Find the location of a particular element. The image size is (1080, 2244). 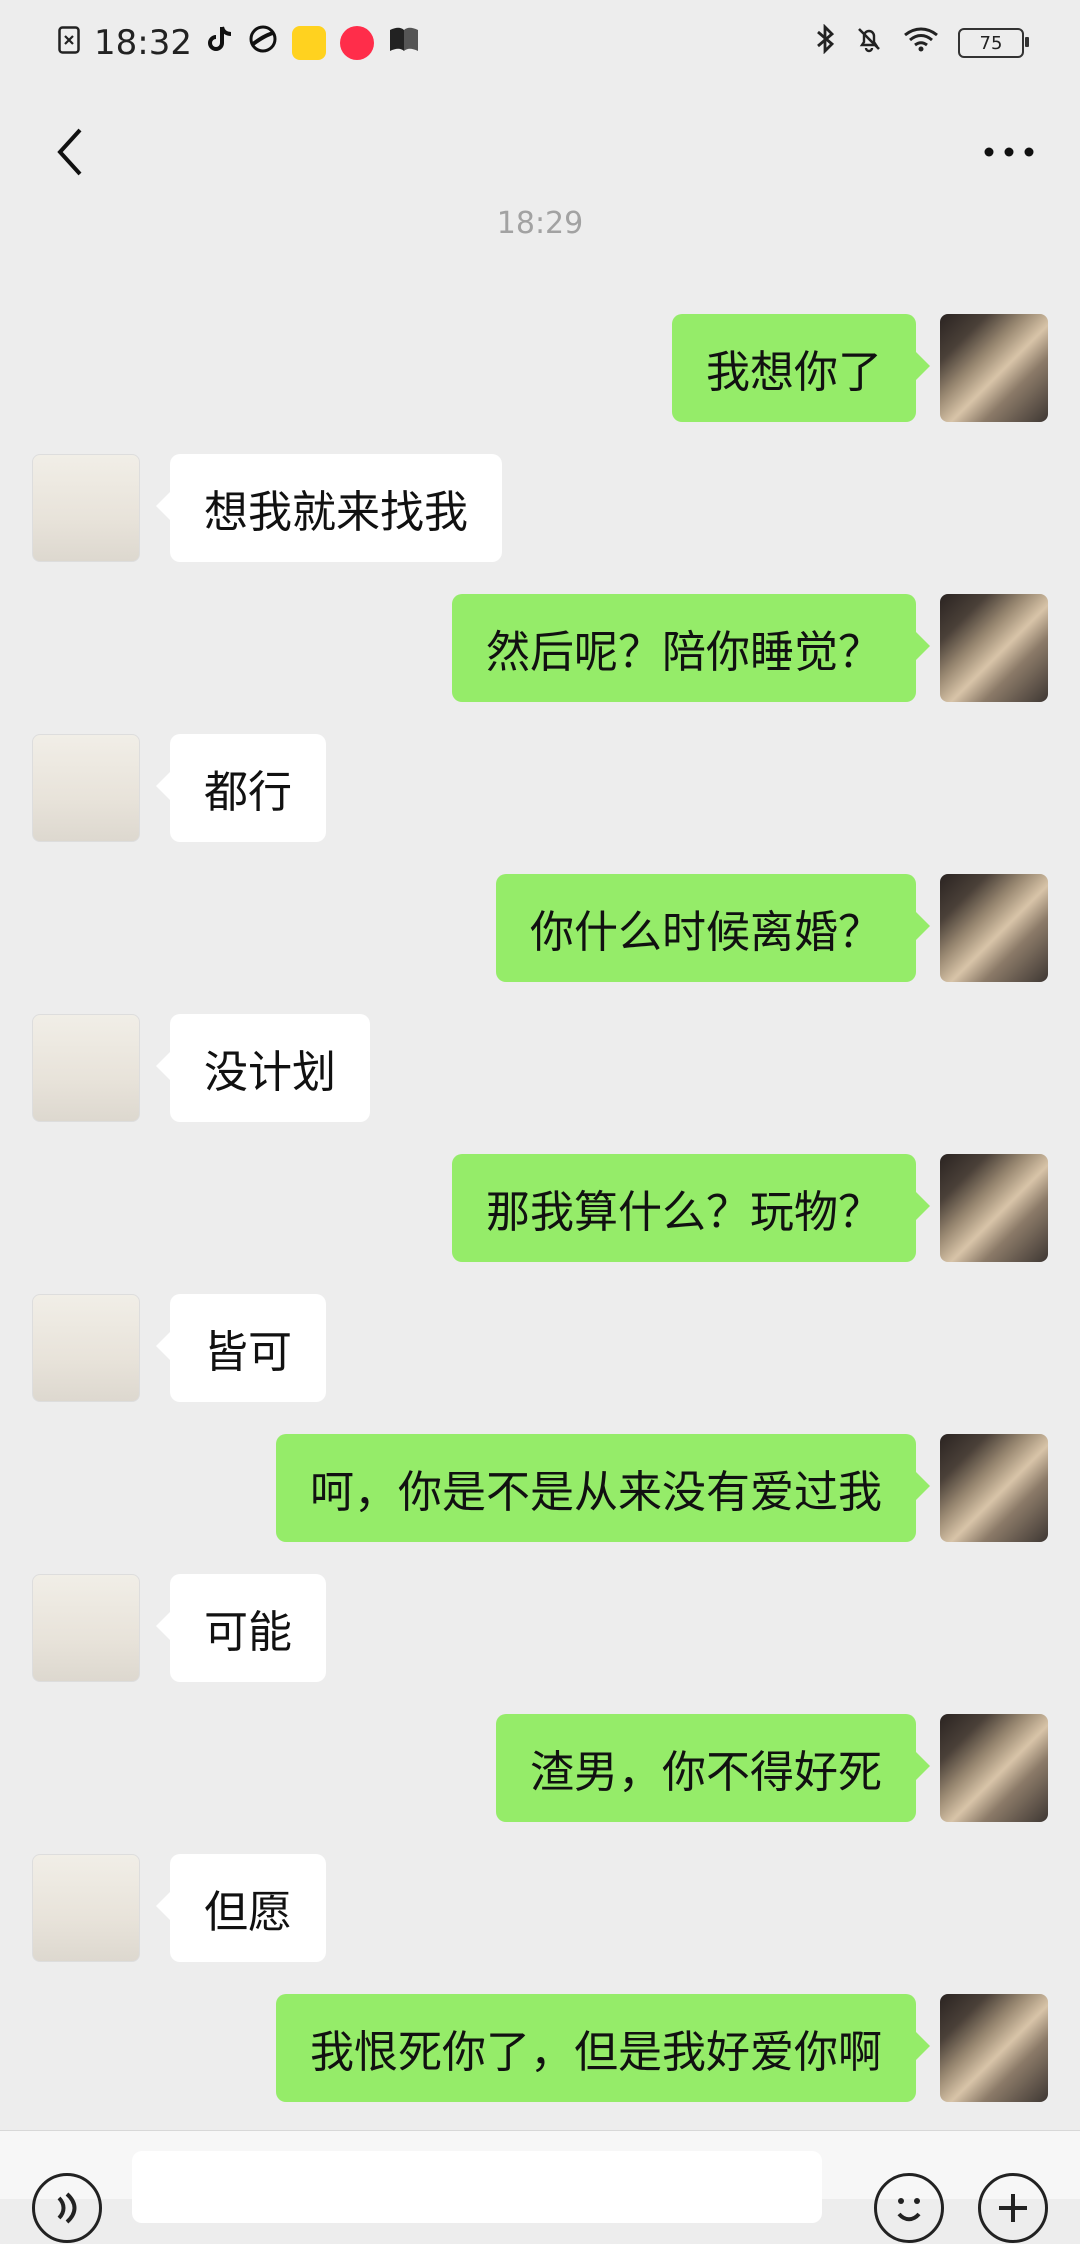

message-bubble: 然后呢？陪你睡觉？ is located at coordinates (691, 648).